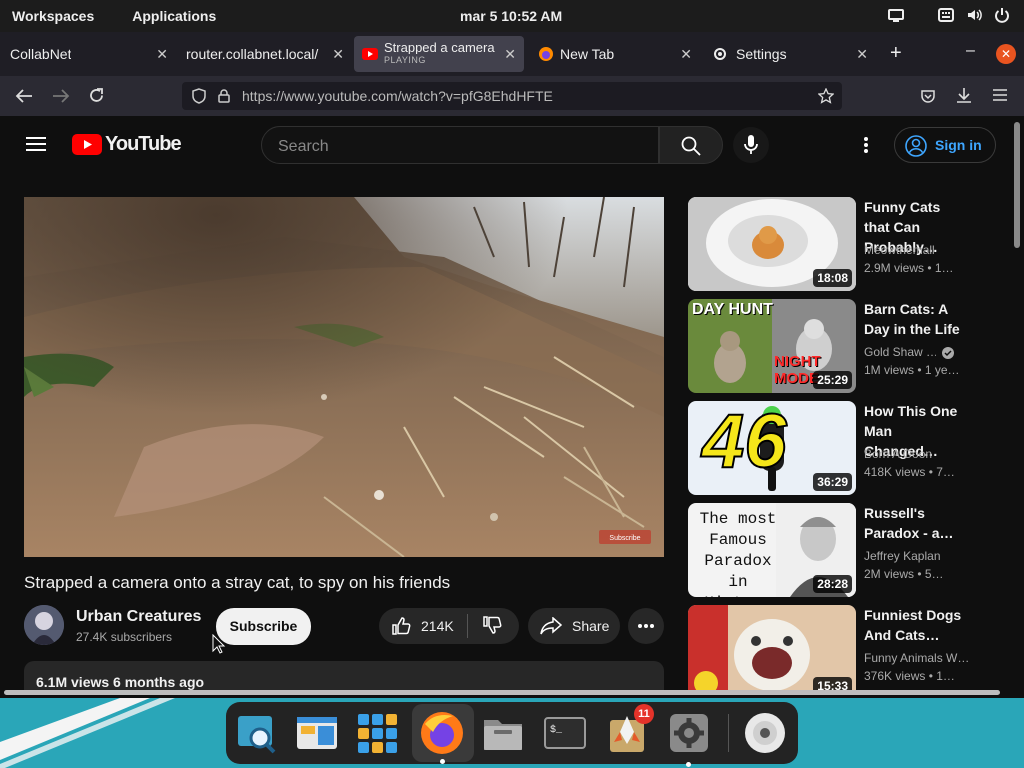 The image size is (1024, 768). What do you see at coordinates (127, 144) in the screenshot?
I see `youtube-logo: YouTube` at bounding box center [127, 144].